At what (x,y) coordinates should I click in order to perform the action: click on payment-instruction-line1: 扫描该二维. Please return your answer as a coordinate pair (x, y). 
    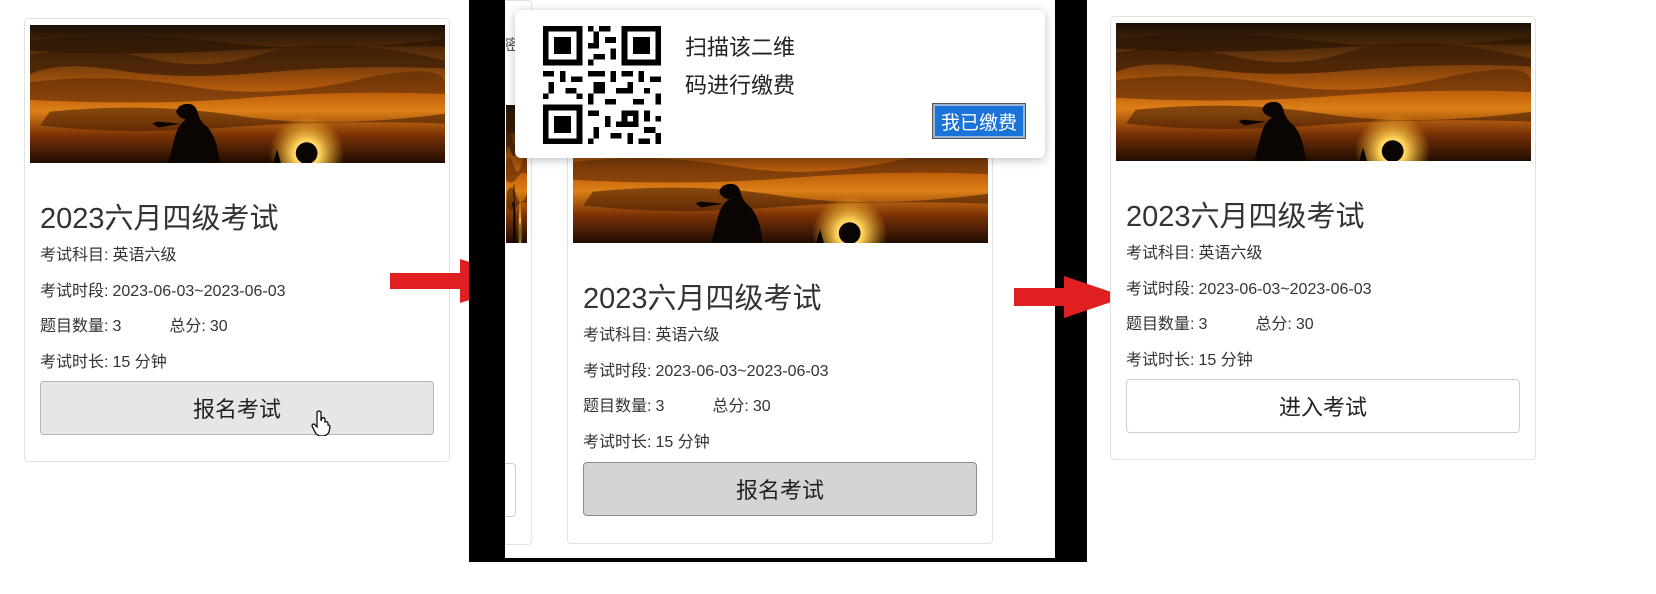
    Looking at the image, I should click on (740, 47).